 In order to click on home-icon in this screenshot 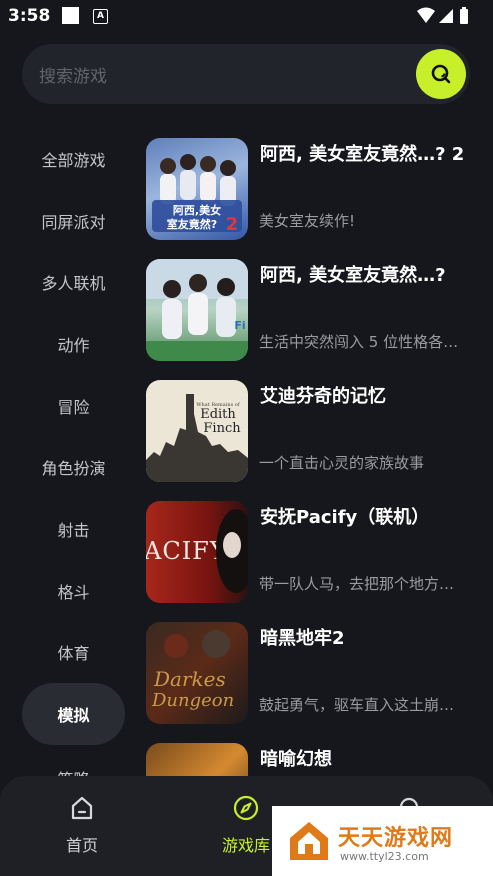, I will do `click(82, 808)`.